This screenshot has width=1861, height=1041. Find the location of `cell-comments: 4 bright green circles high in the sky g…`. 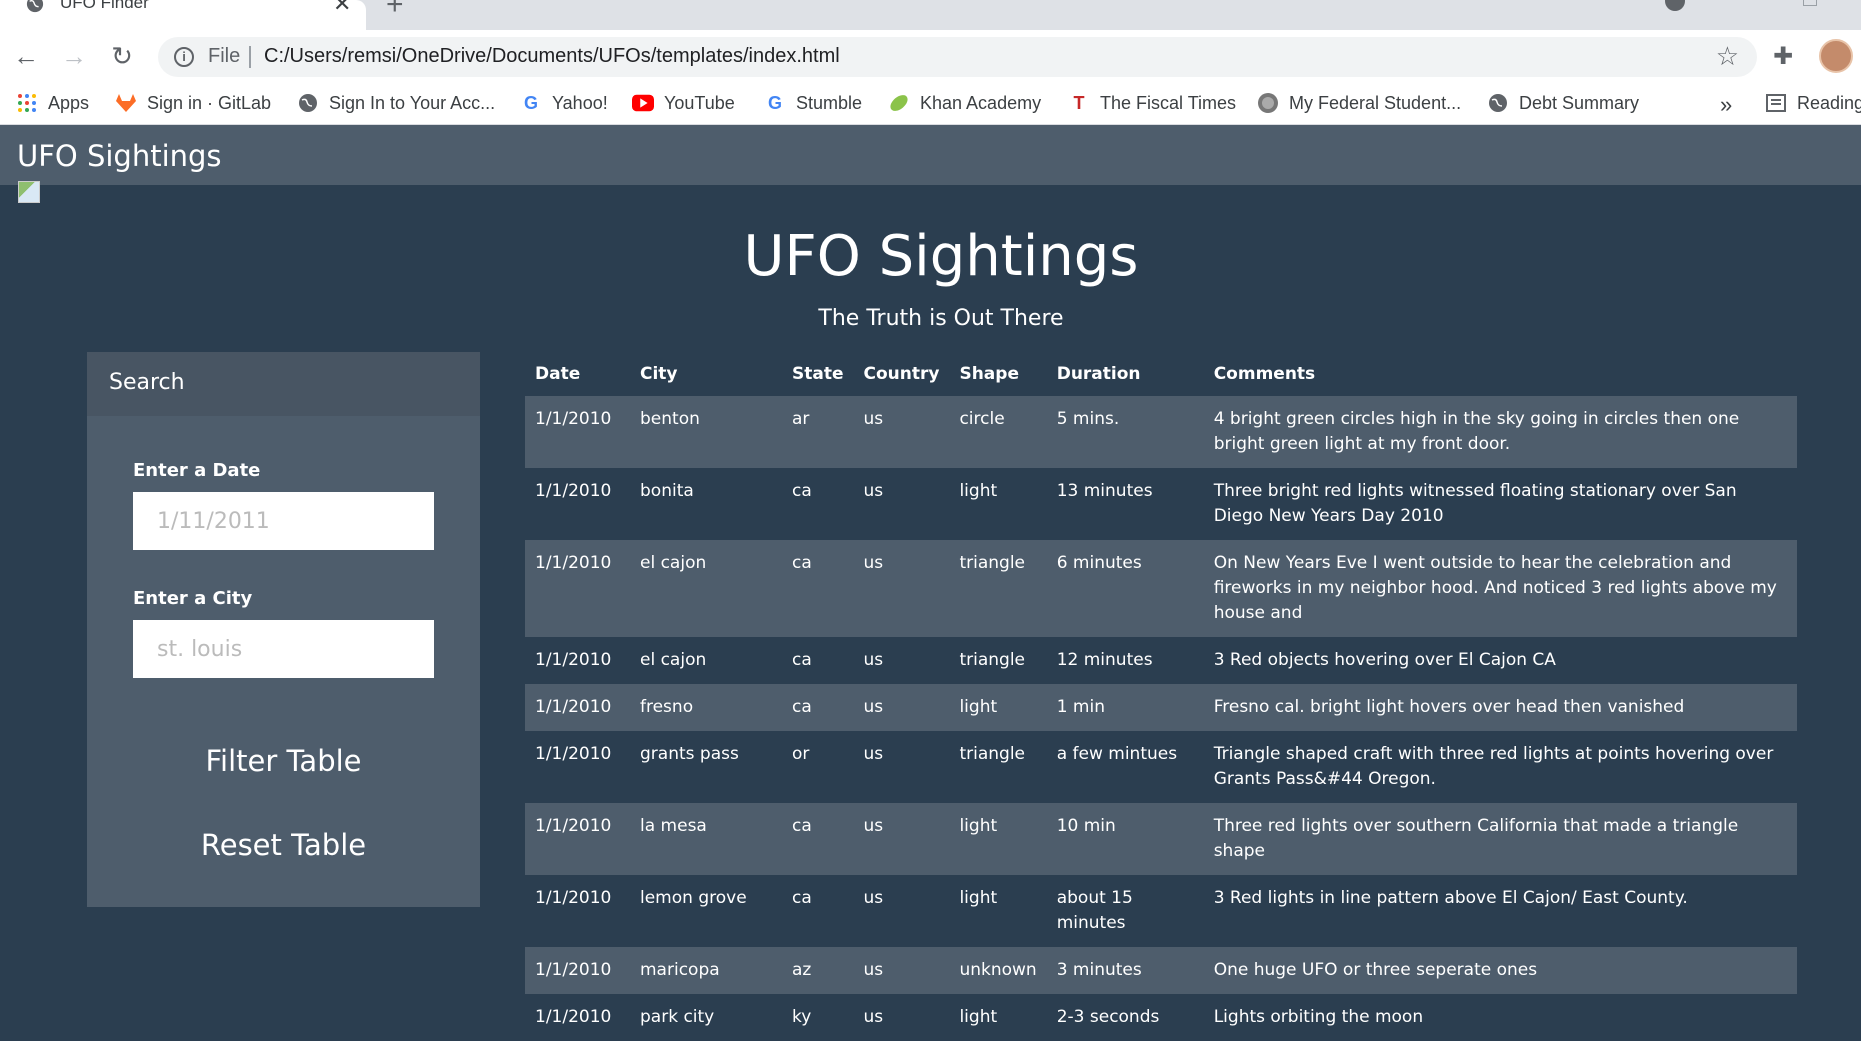

cell-comments: 4 bright green circles high in the sky g… is located at coordinates (1476, 431).